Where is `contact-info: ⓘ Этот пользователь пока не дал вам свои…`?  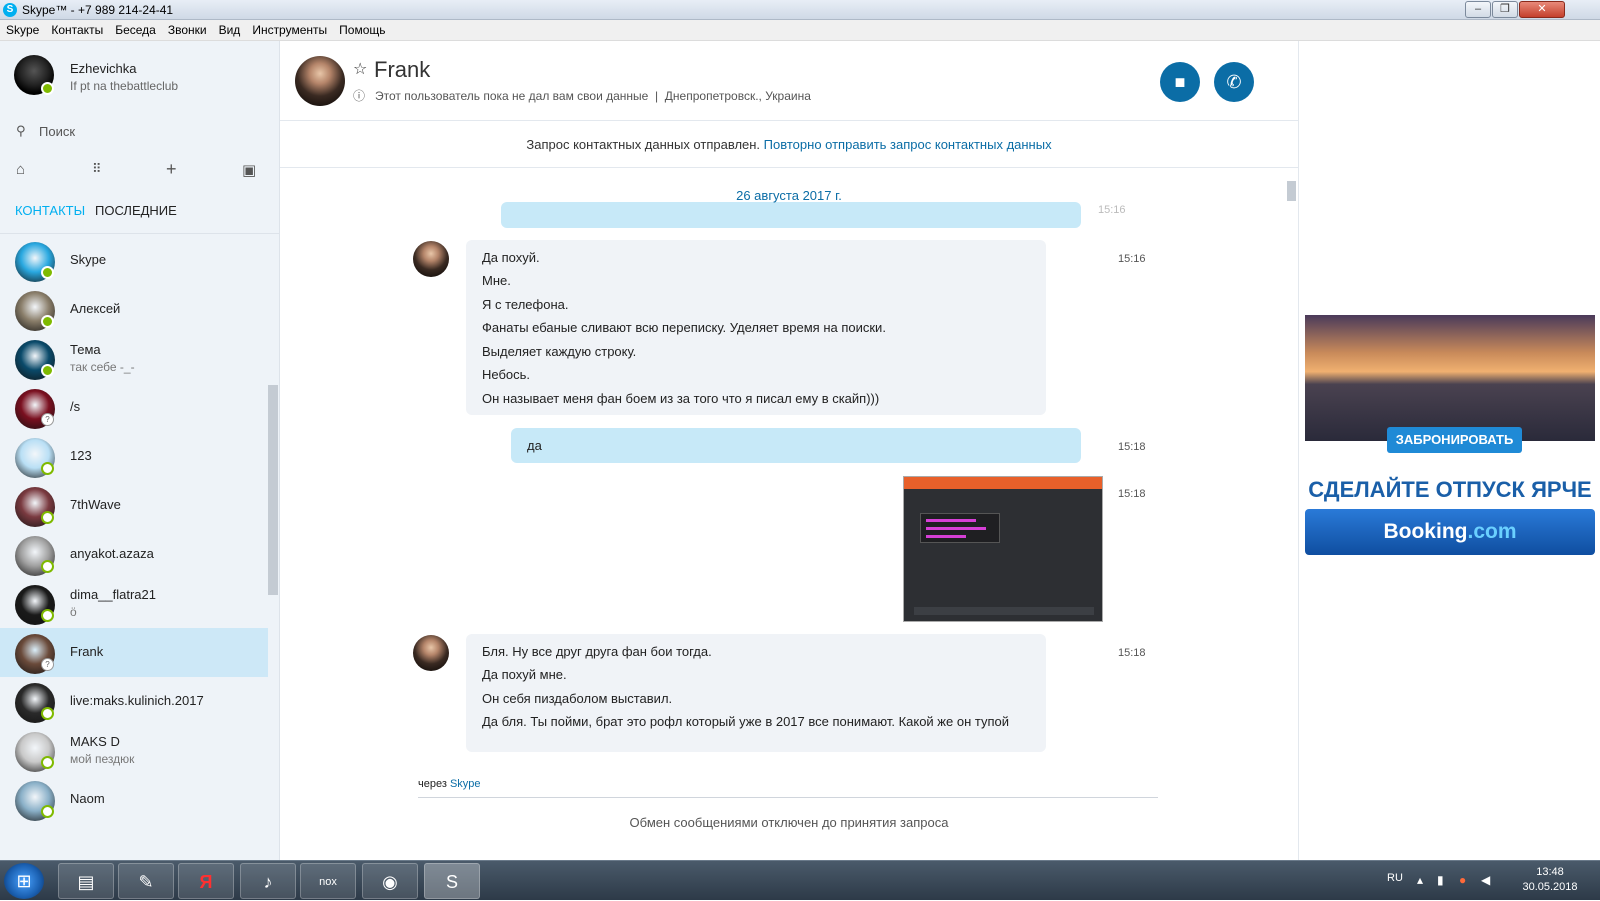
contact-info: ⓘ Этот пользователь пока не дал вам свои… is located at coordinates (582, 95).